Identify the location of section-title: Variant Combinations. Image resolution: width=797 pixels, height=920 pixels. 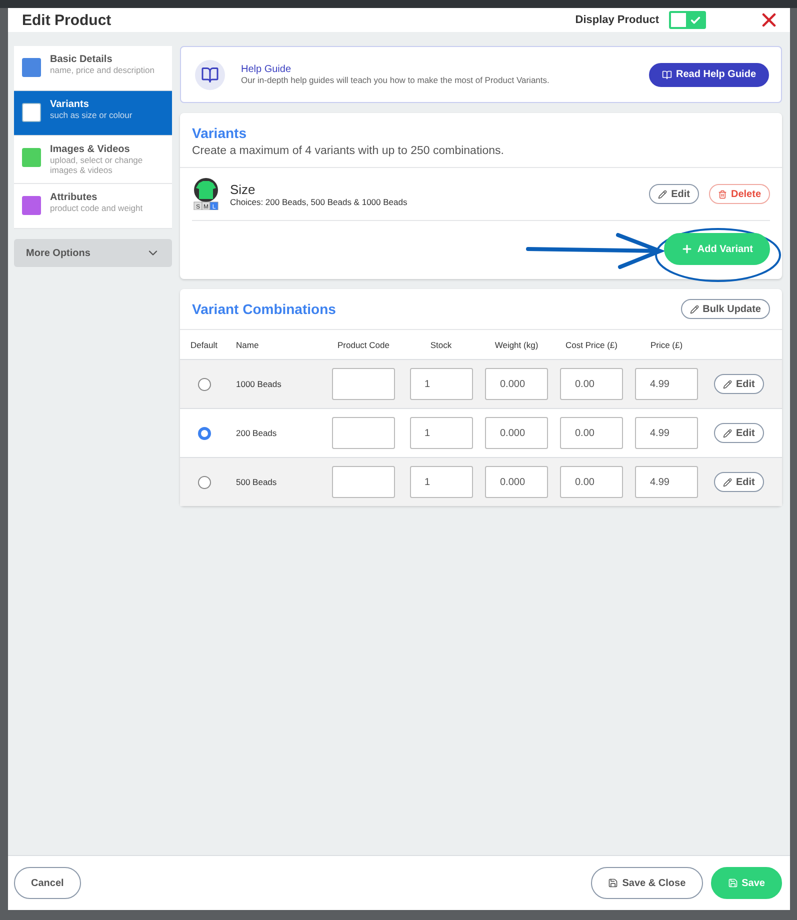
(264, 309).